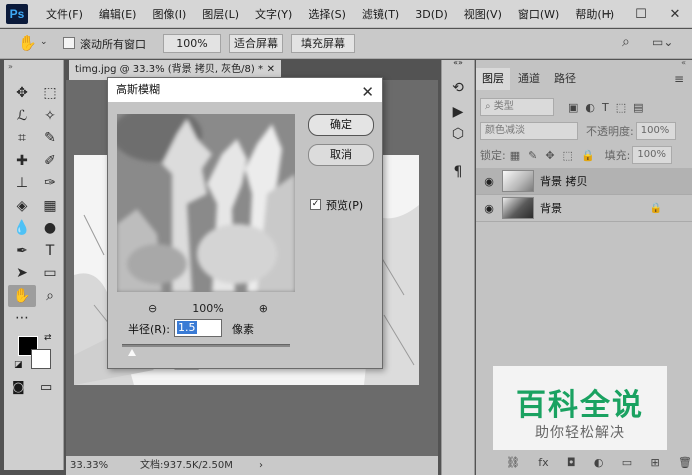  I want to click on move-tool-icon: ✥, so click(22, 93).